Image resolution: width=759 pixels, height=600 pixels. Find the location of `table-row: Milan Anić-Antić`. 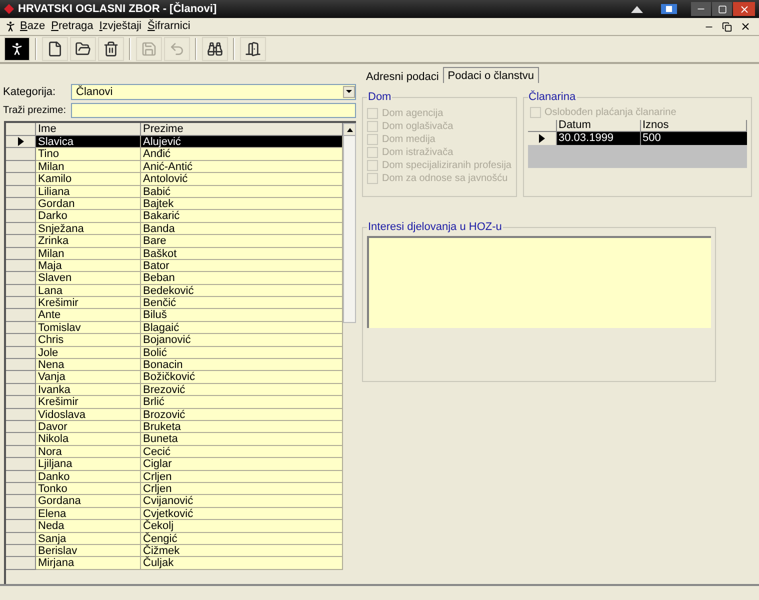

table-row: Milan Anić-Antić is located at coordinates (175, 167).